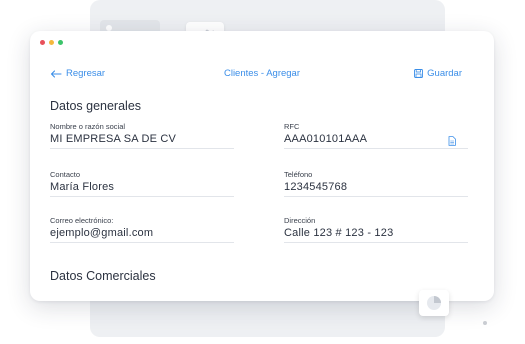 The width and height of the screenshot is (525, 344). I want to click on save-button-label: Guardar, so click(444, 73).